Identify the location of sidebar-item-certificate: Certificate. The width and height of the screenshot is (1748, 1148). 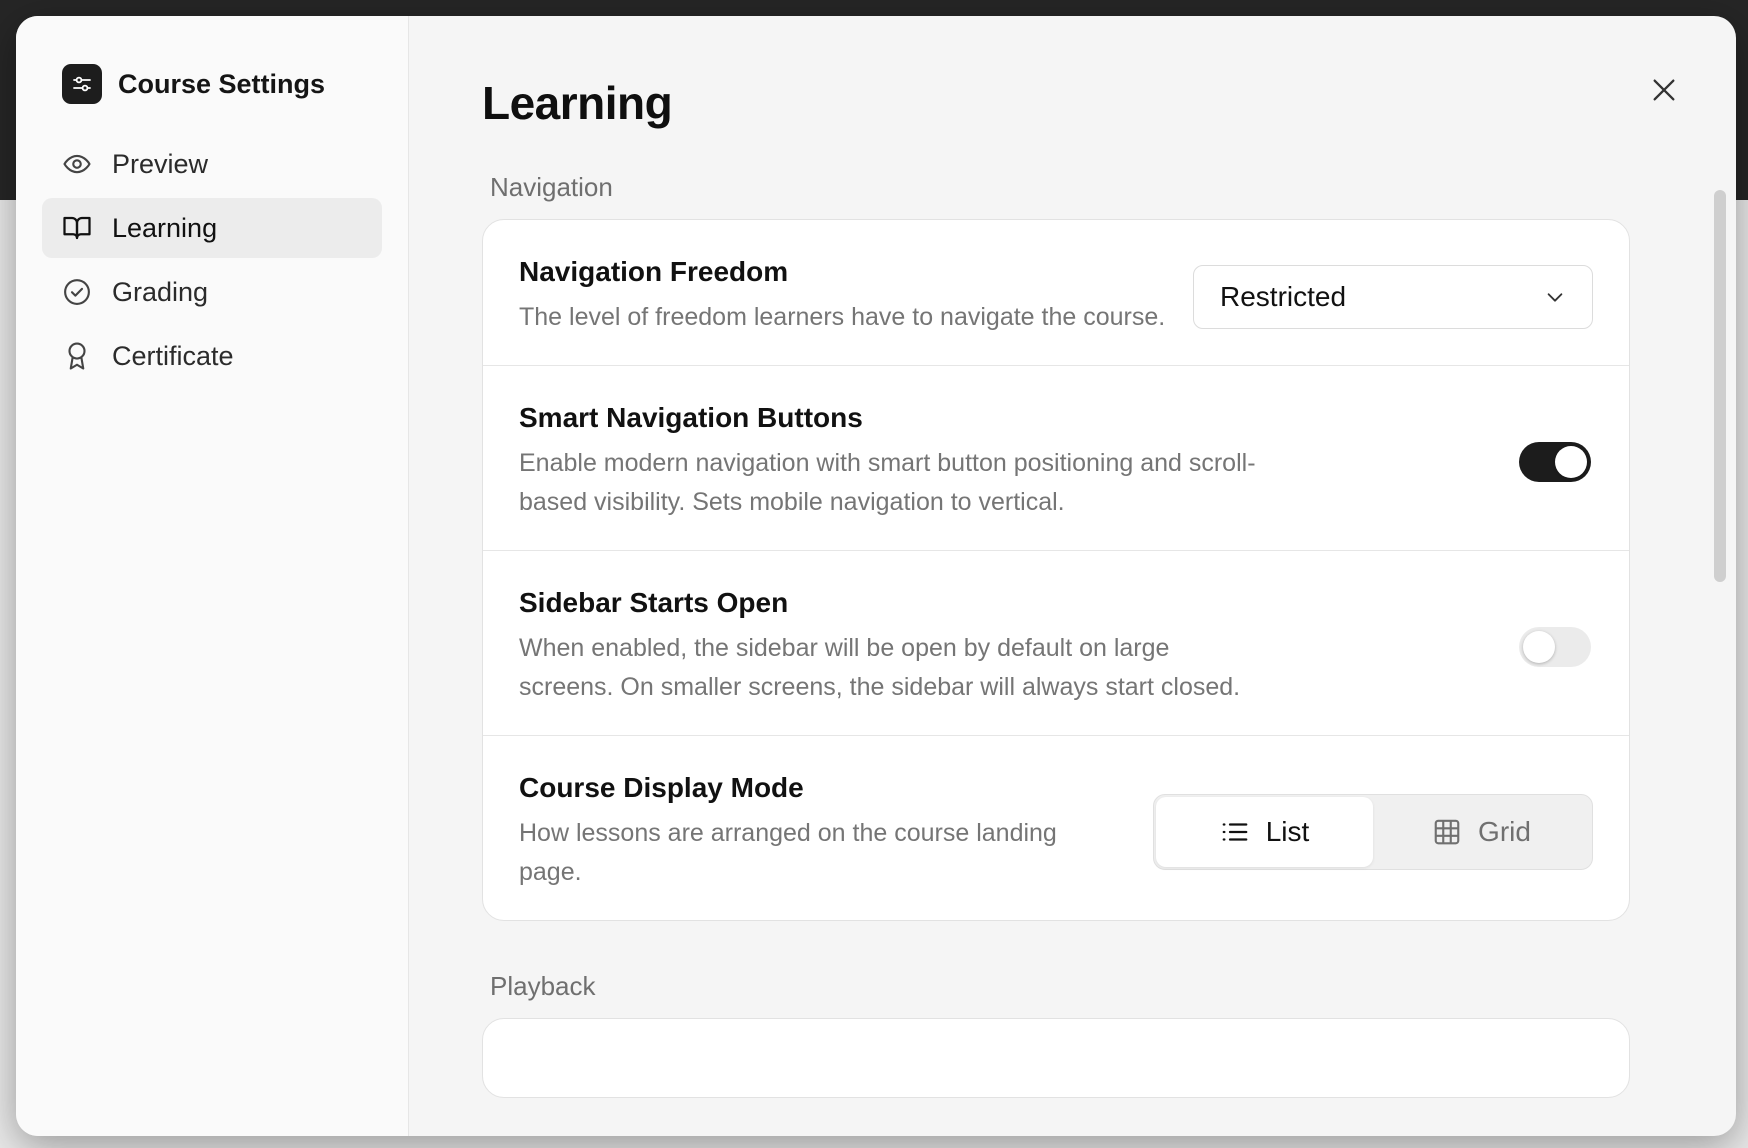
(212, 356).